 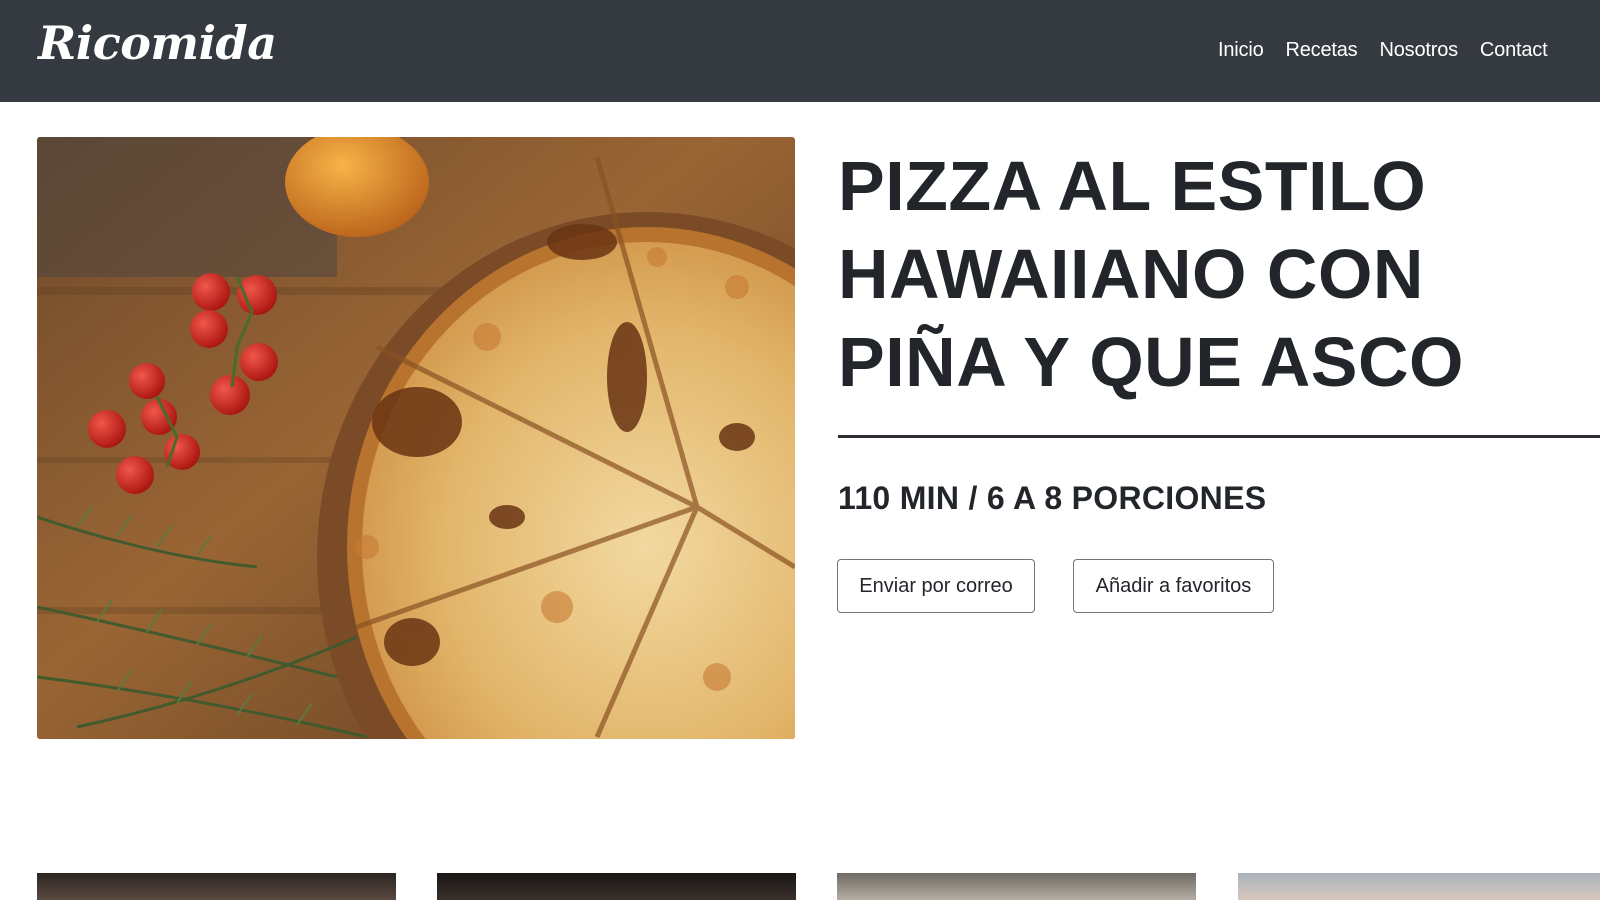 What do you see at coordinates (1322, 50) in the screenshot?
I see `nav-link-recetas: Recetas` at bounding box center [1322, 50].